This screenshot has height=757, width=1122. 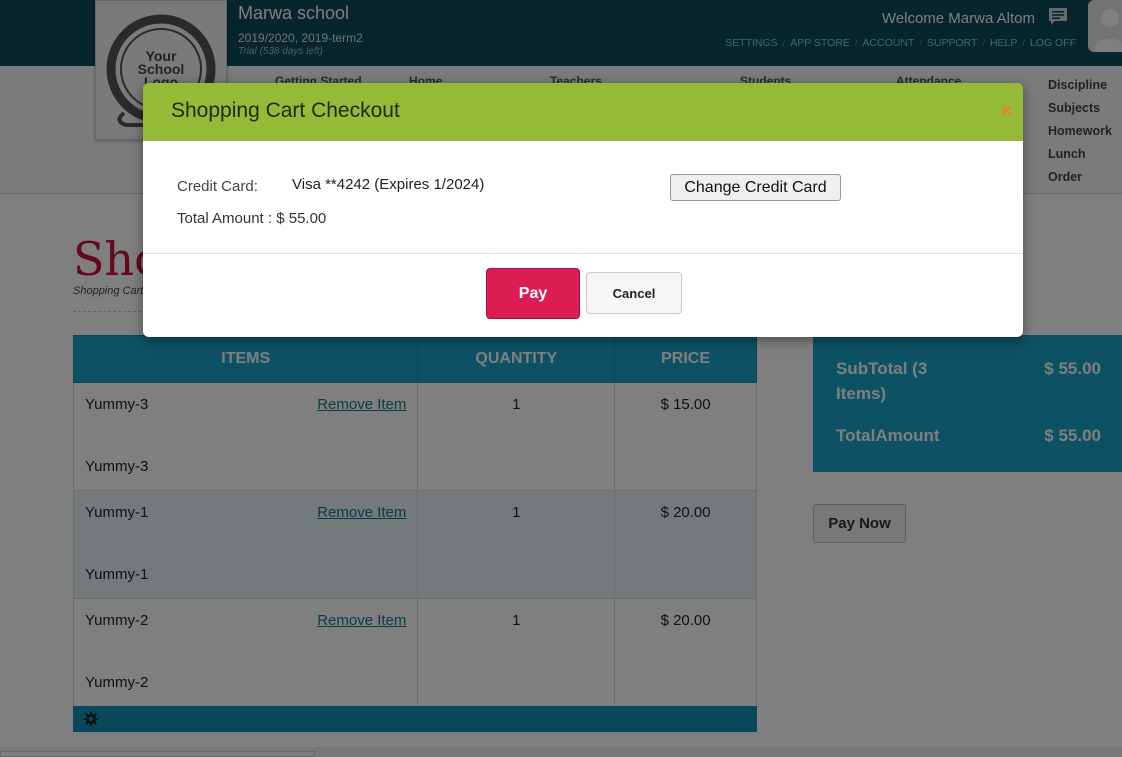 I want to click on pay-button: Pay, so click(x=533, y=293).